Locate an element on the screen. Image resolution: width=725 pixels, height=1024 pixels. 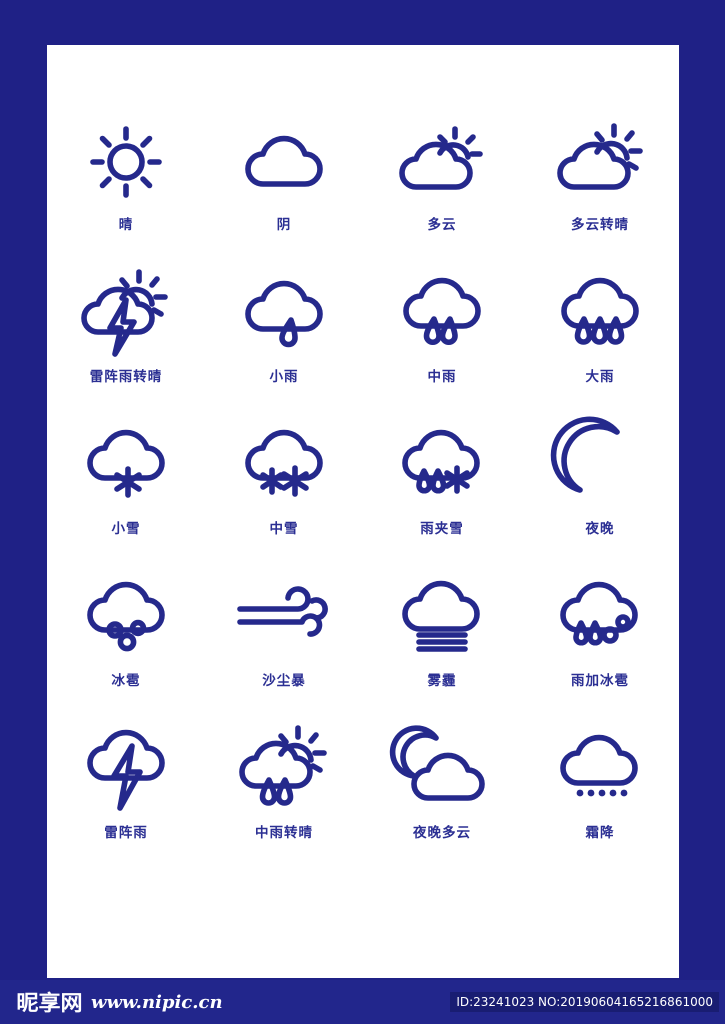
icon-caption: 大雨 is located at coordinates (600, 377).